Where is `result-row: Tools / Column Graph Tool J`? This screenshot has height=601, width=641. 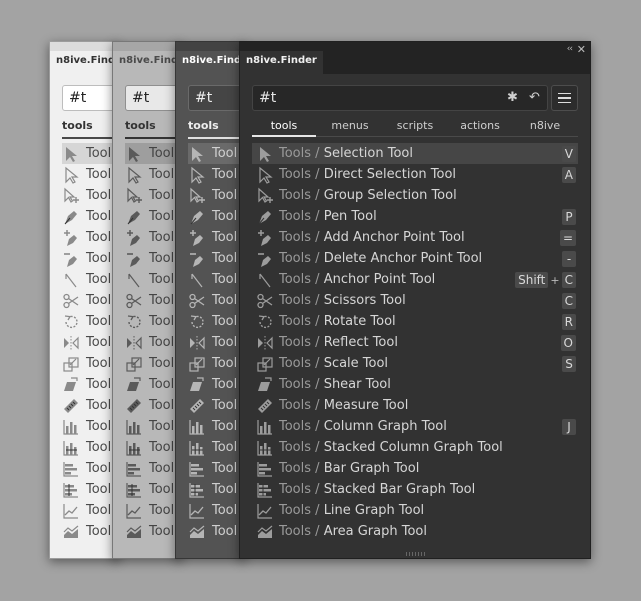 result-row: Tools / Column Graph Tool J is located at coordinates (415, 426).